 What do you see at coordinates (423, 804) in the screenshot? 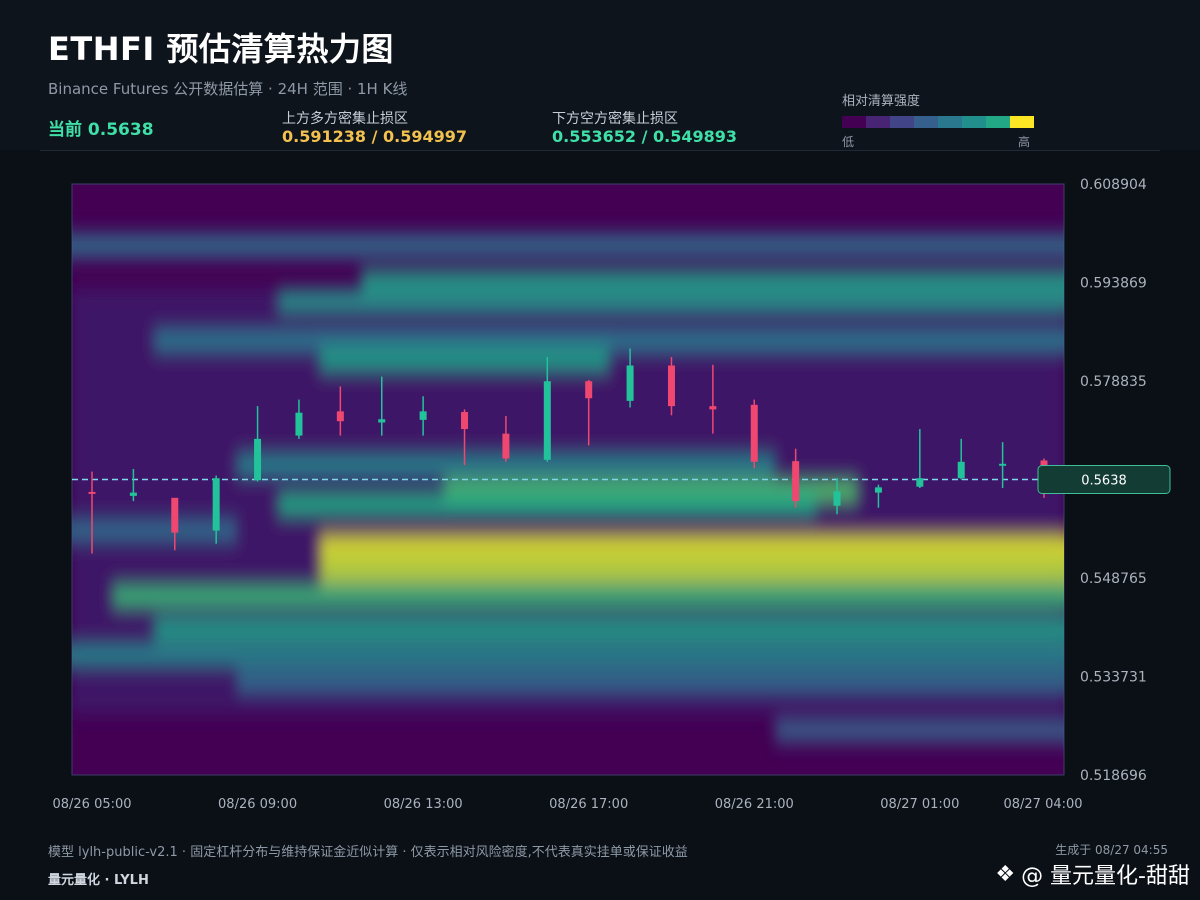
I see `x-tick-label: 08/26 13:00` at bounding box center [423, 804].